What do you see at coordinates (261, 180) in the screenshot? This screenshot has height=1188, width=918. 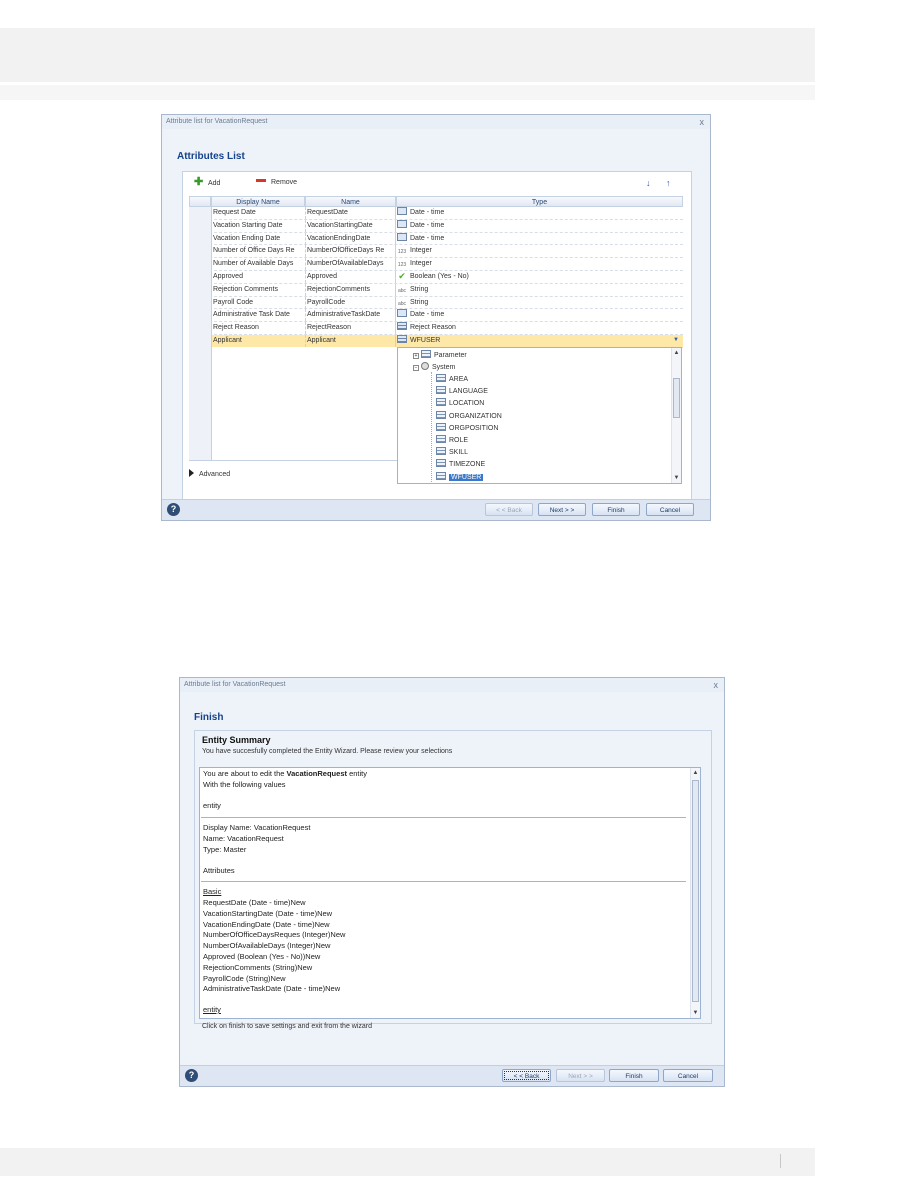 I see `remove-icon` at bounding box center [261, 180].